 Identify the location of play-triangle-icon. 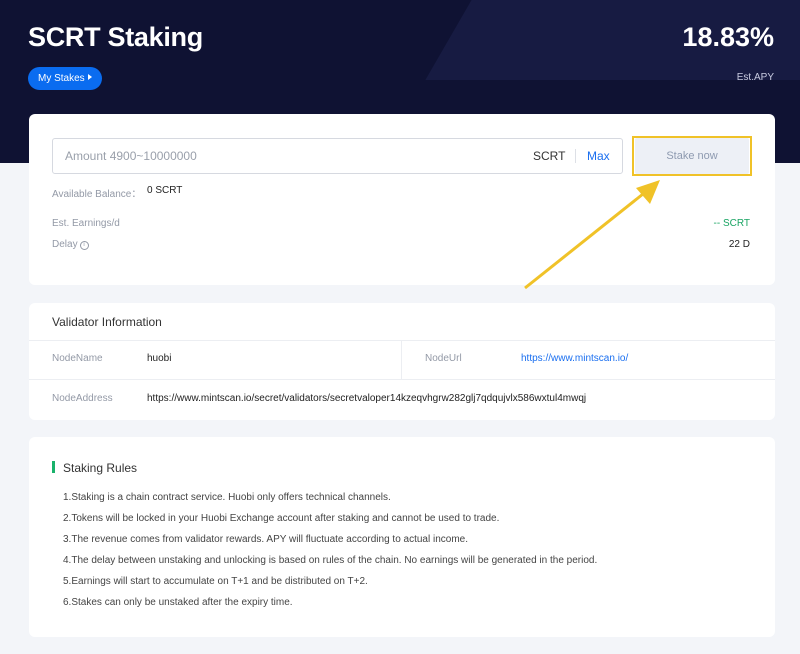
(89, 77).